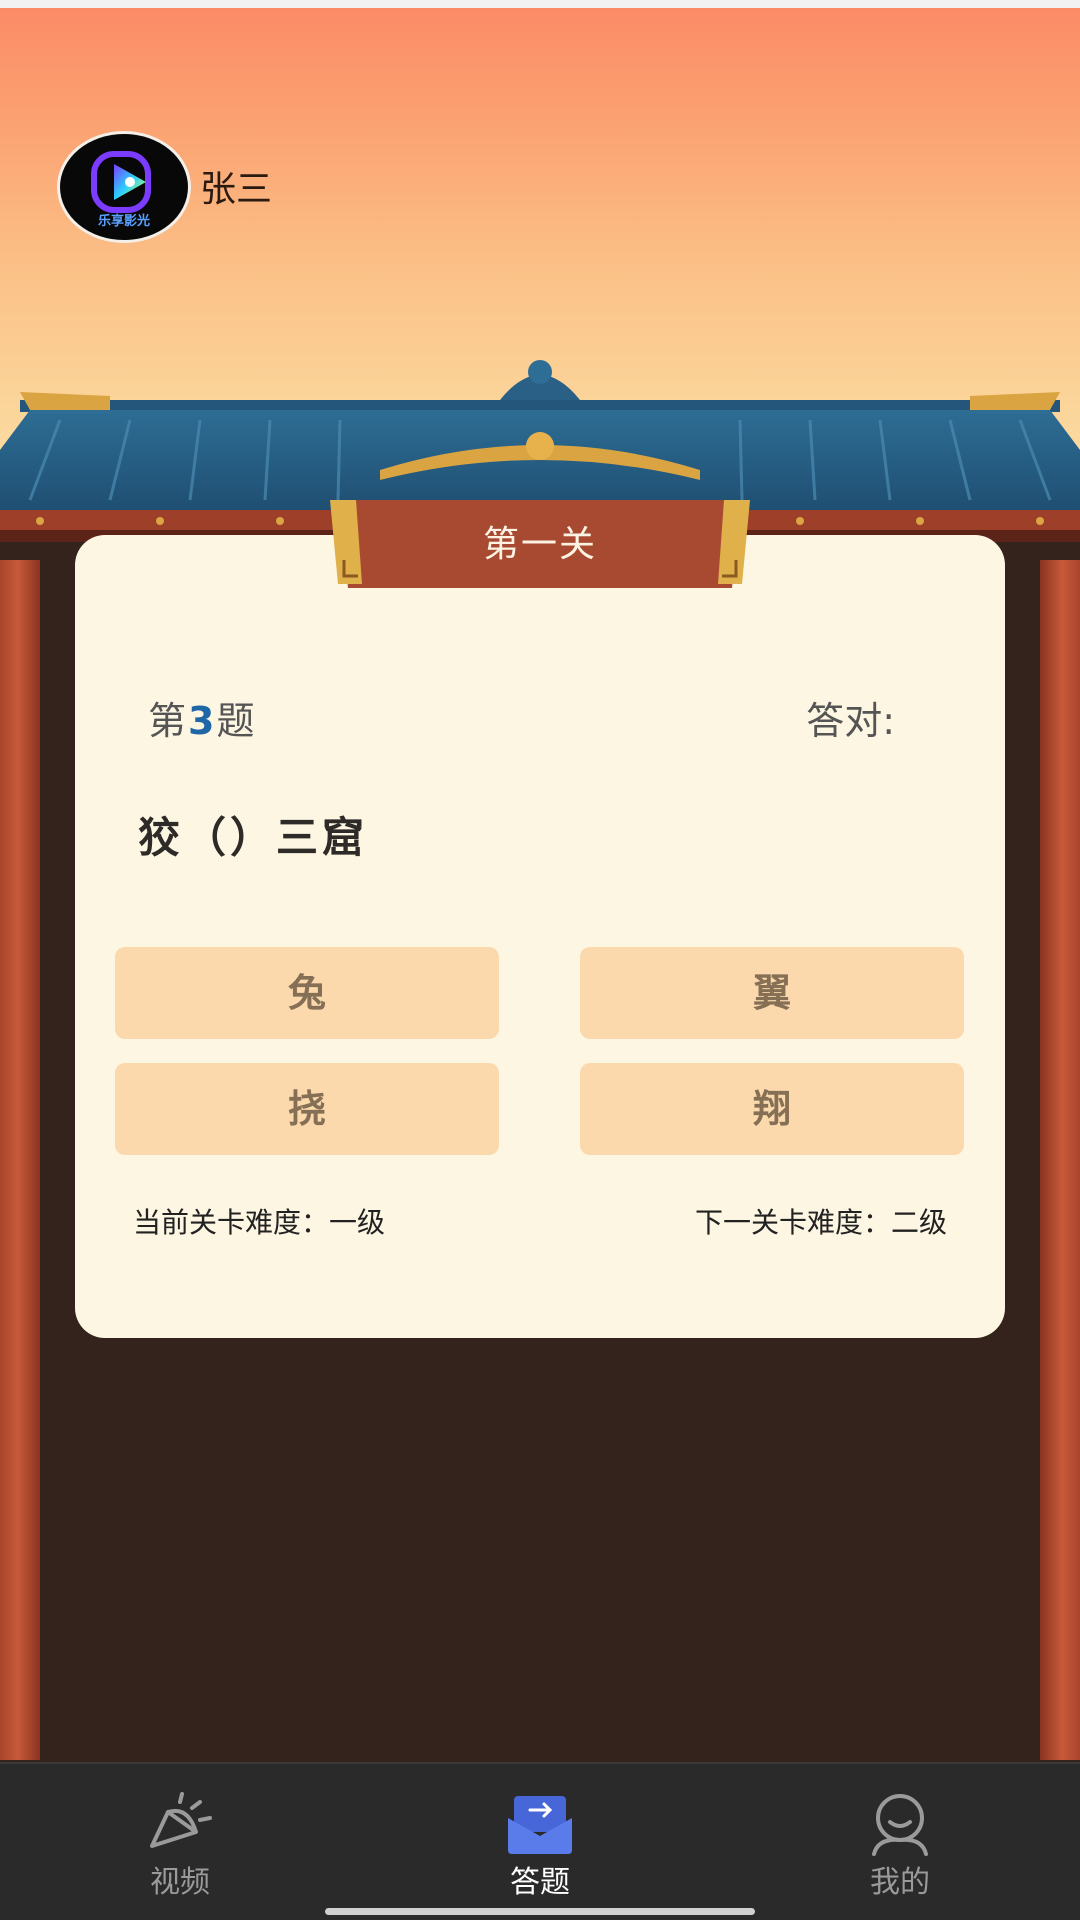 This screenshot has width=1080, height=1920. What do you see at coordinates (236, 189) in the screenshot?
I see `username: 张三` at bounding box center [236, 189].